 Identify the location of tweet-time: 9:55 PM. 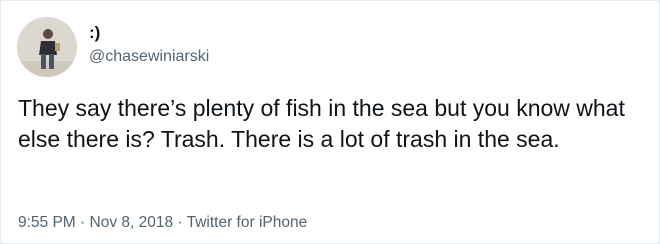
(47, 222).